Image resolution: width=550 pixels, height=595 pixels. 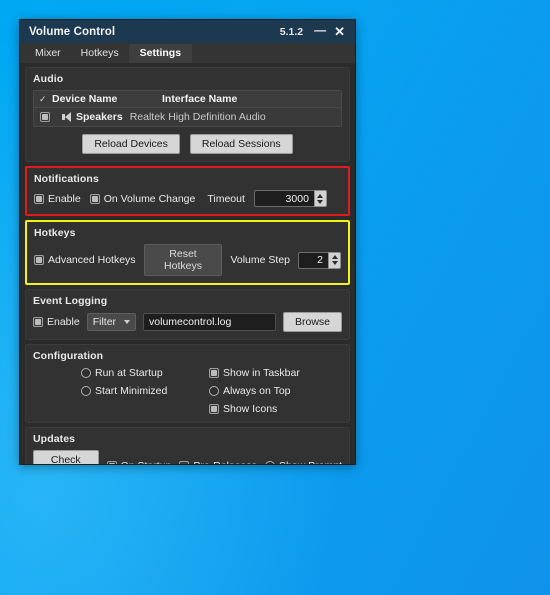 I want to click on timeout-stepper-arrows, so click(x=320, y=198).